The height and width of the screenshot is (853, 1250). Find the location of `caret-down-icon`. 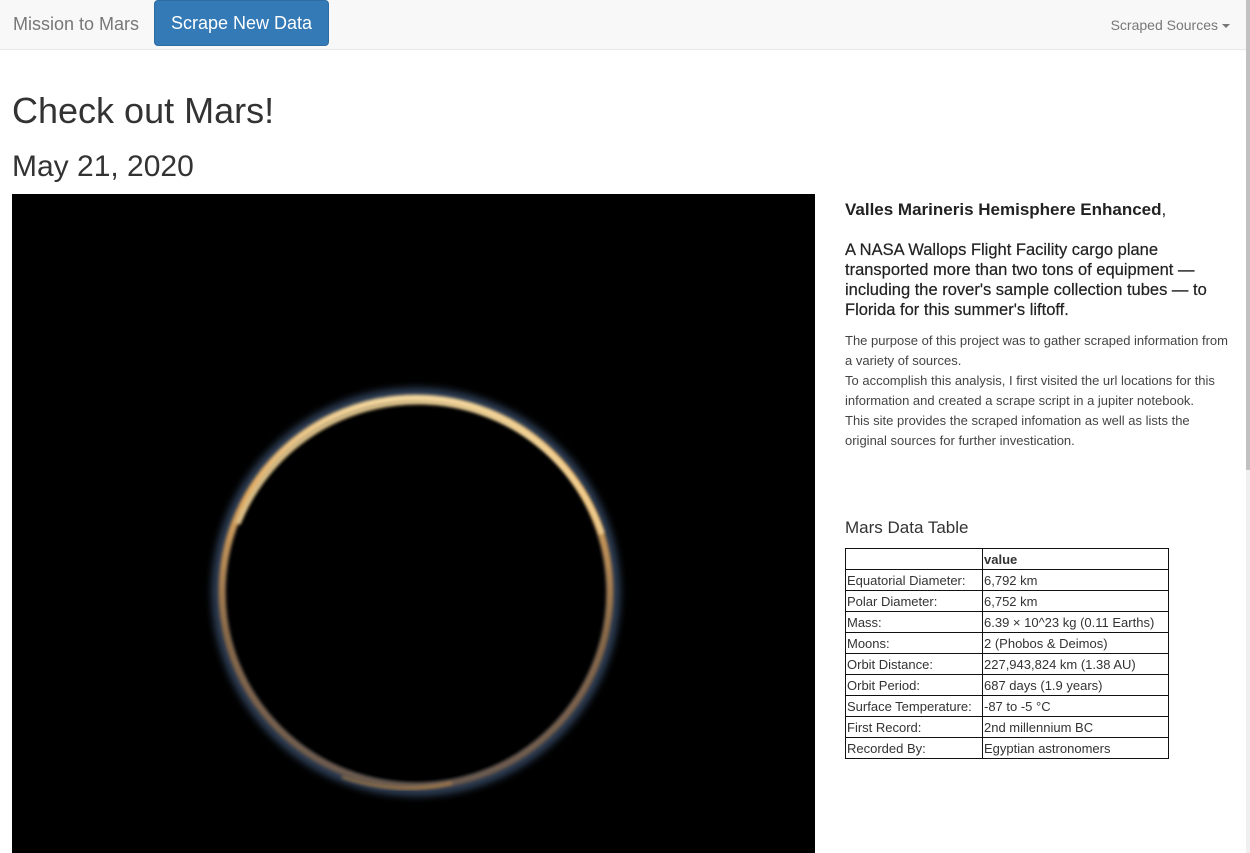

caret-down-icon is located at coordinates (1226, 26).